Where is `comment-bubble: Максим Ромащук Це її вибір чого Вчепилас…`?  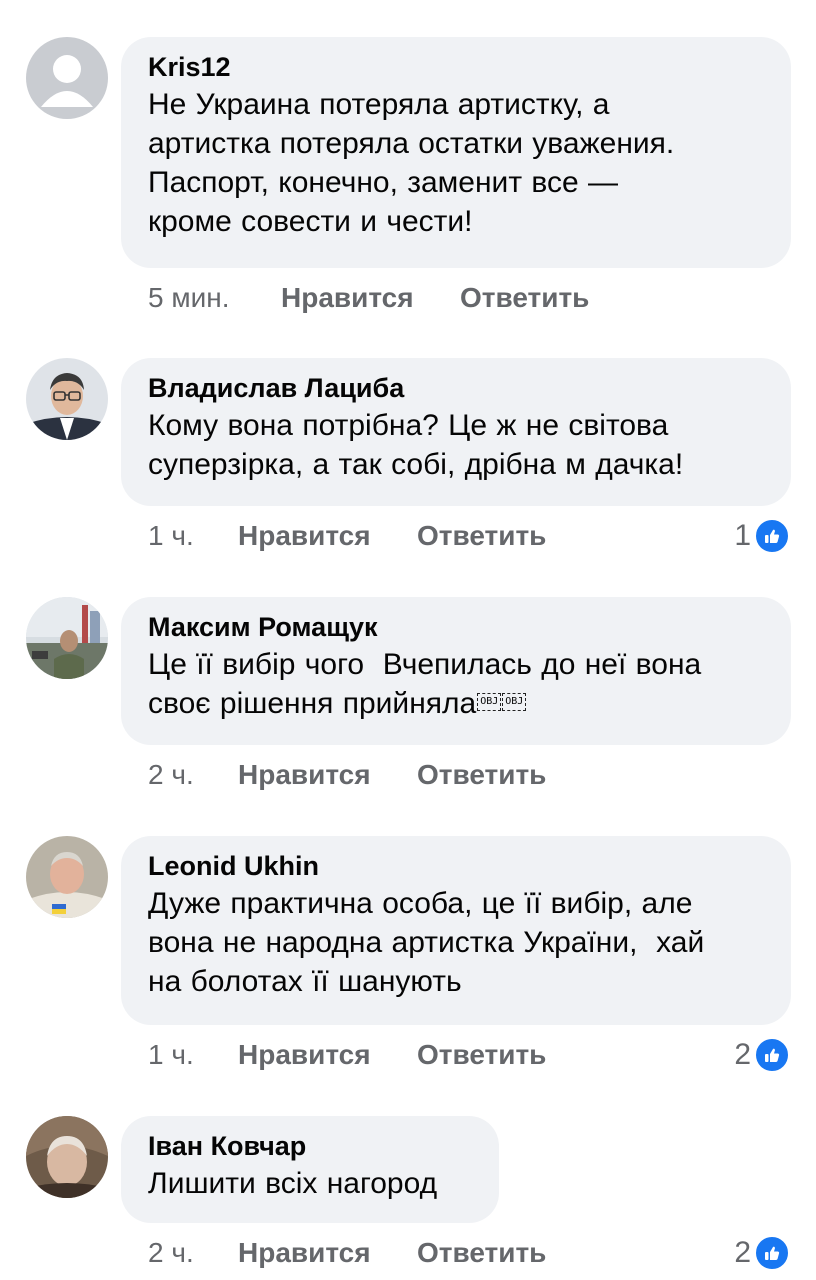 comment-bubble: Максим Ромащук Це її вибір чого Вчепилас… is located at coordinates (456, 671).